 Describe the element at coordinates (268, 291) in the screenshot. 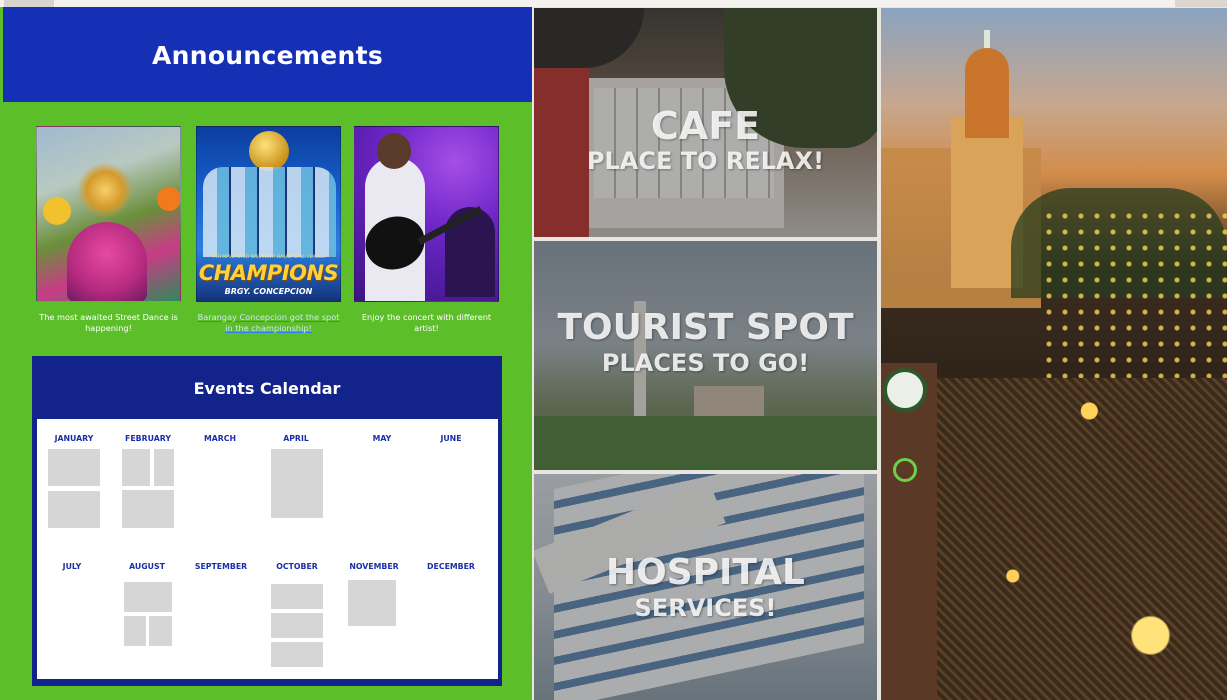

I see `poster-team: BRGY. CONCEPCION` at that location.